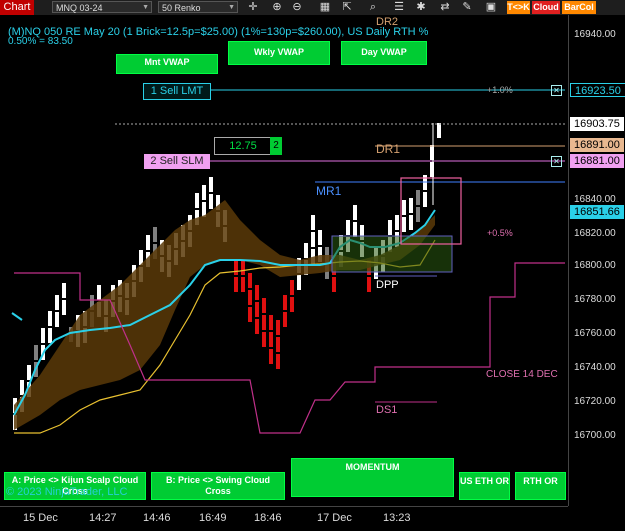  I want to click on copyright-text: © 2023 NinjaTrader, LLC, so click(67, 492).